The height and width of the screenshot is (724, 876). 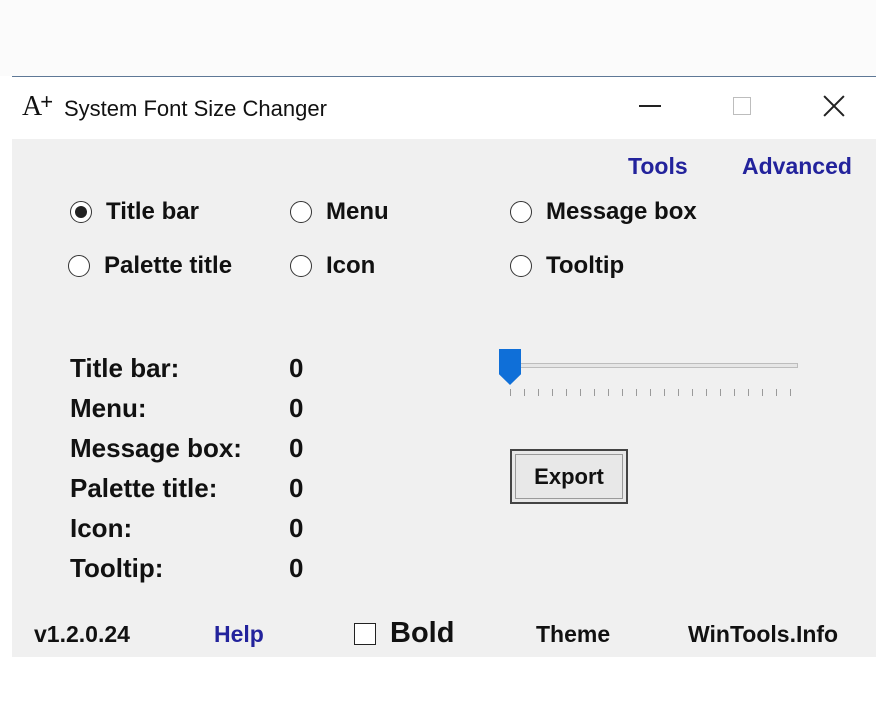 What do you see at coordinates (296, 368) in the screenshot?
I see `size-value-title-bar: 0` at bounding box center [296, 368].